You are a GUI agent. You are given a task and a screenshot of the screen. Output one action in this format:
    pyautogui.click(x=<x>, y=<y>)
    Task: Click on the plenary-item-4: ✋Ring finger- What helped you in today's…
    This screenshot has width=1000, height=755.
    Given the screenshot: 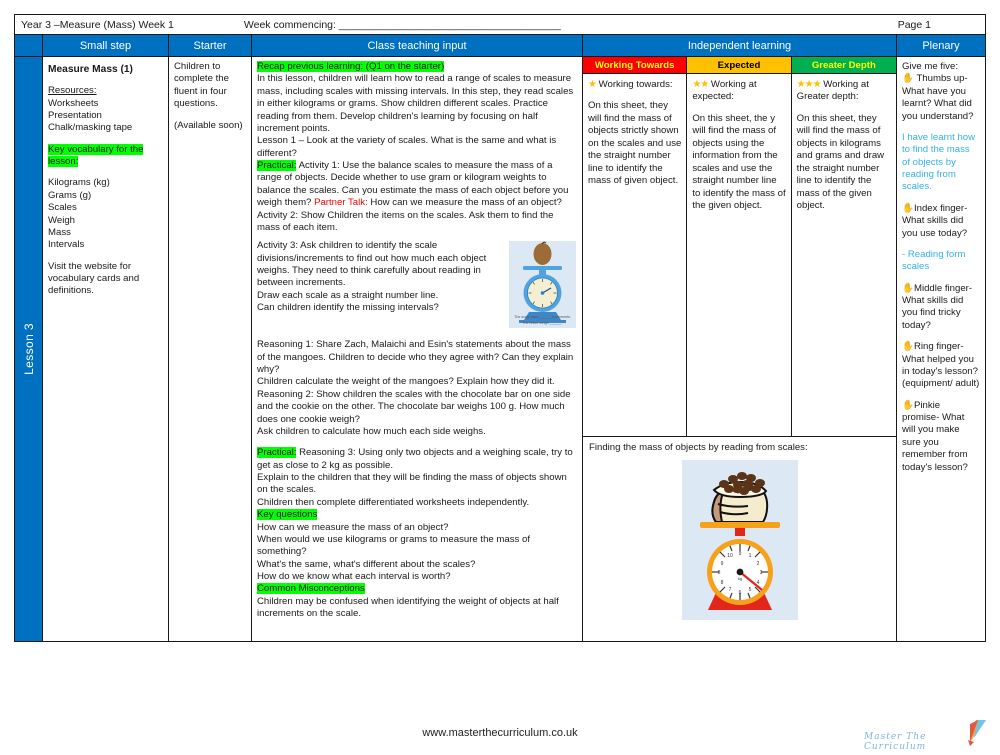 What is the action you would take?
    pyautogui.click(x=941, y=365)
    